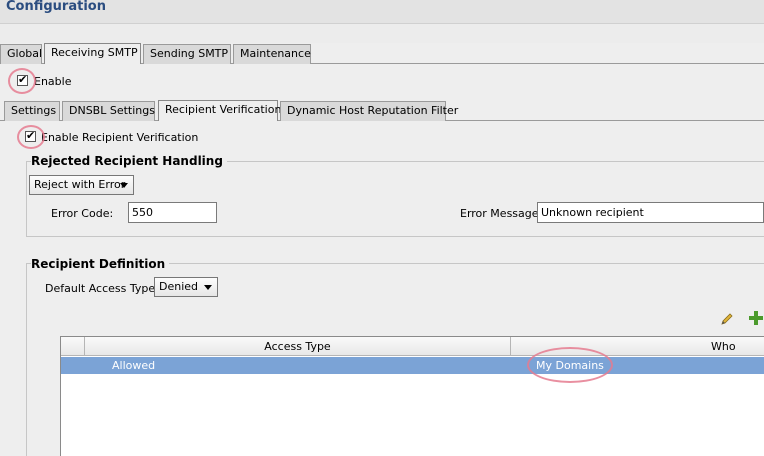 This screenshot has height=456, width=764. I want to click on tab-global: Global, so click(21, 54).